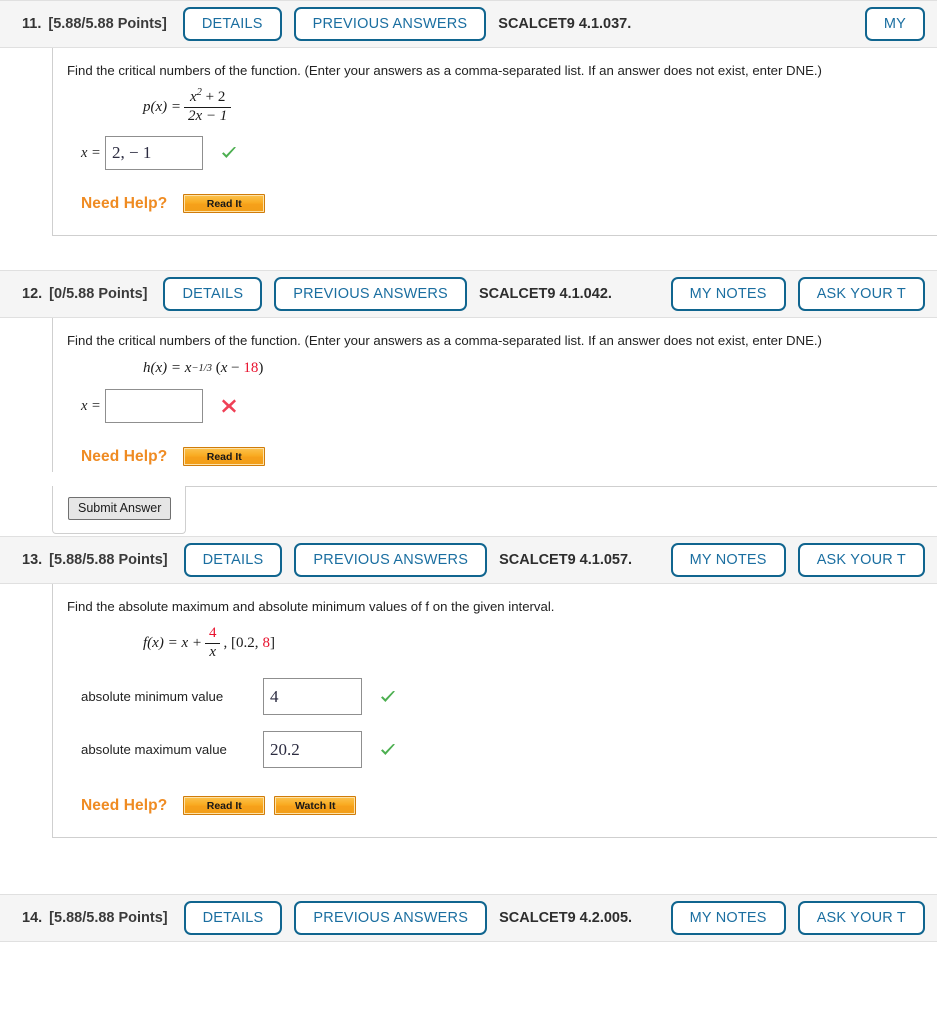  Describe the element at coordinates (224, 368) in the screenshot. I see `factor-variable: x` at that location.